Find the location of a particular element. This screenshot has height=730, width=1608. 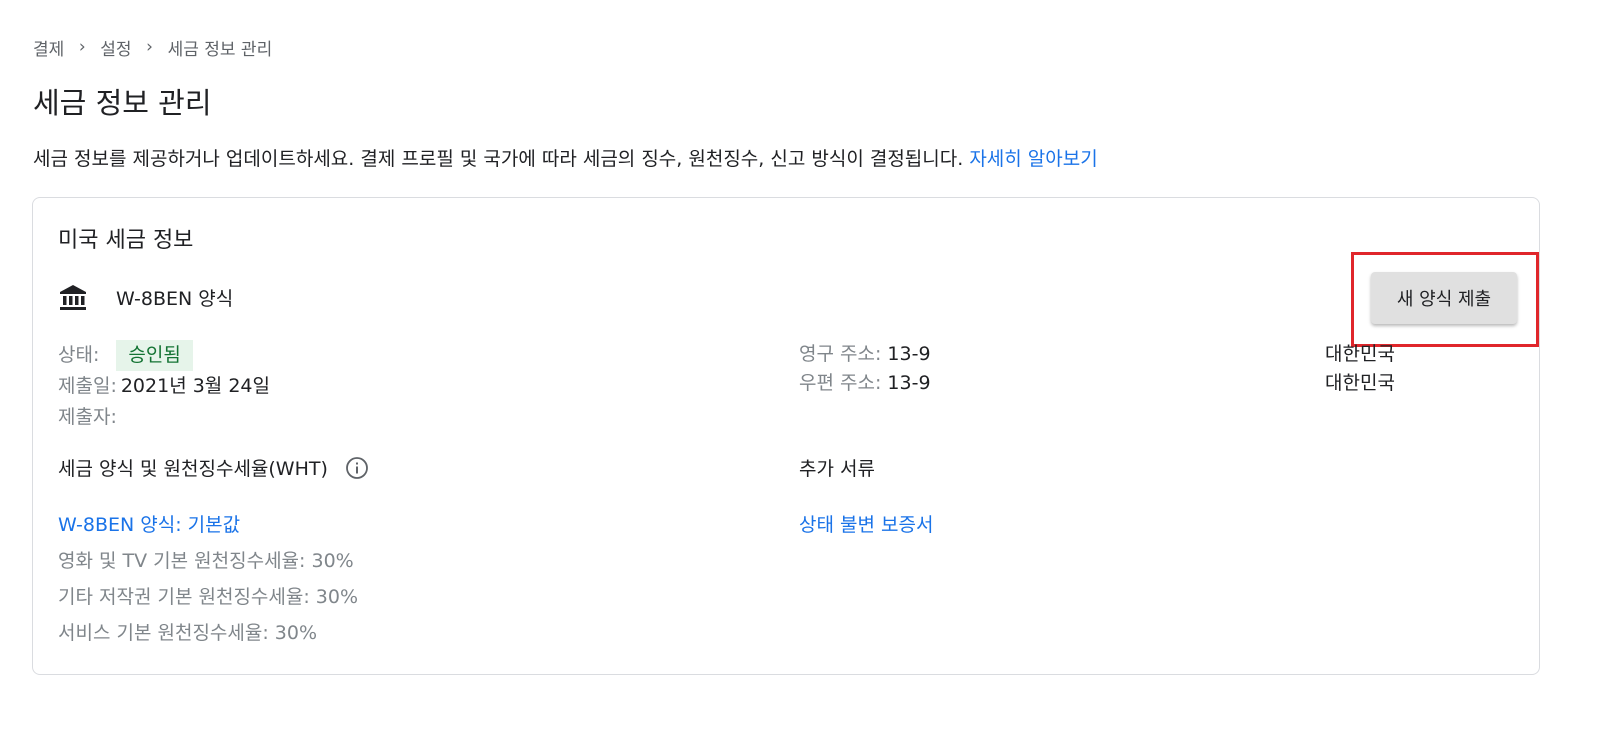

submitter-row: 제출자: is located at coordinates (164, 417).